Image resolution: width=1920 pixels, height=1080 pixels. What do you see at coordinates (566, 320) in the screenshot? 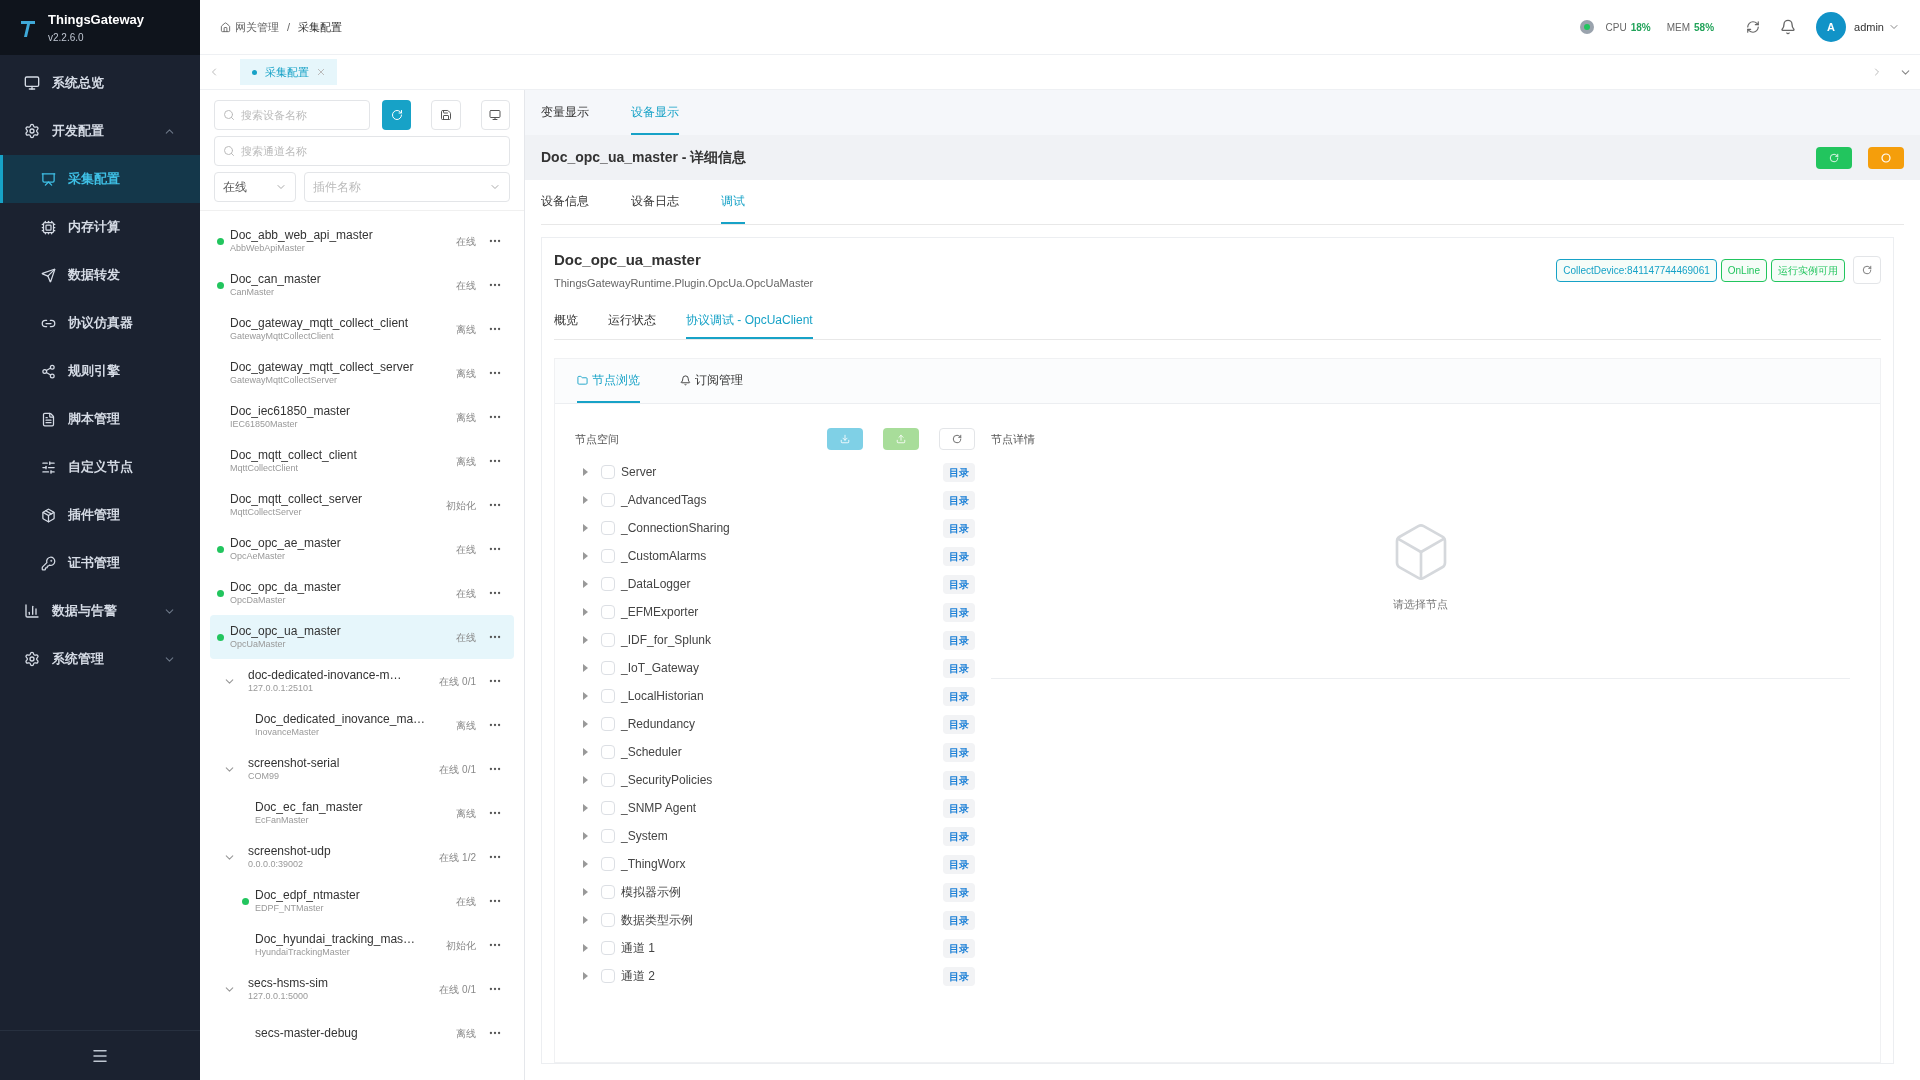
I see `tab: 概览` at bounding box center [566, 320].